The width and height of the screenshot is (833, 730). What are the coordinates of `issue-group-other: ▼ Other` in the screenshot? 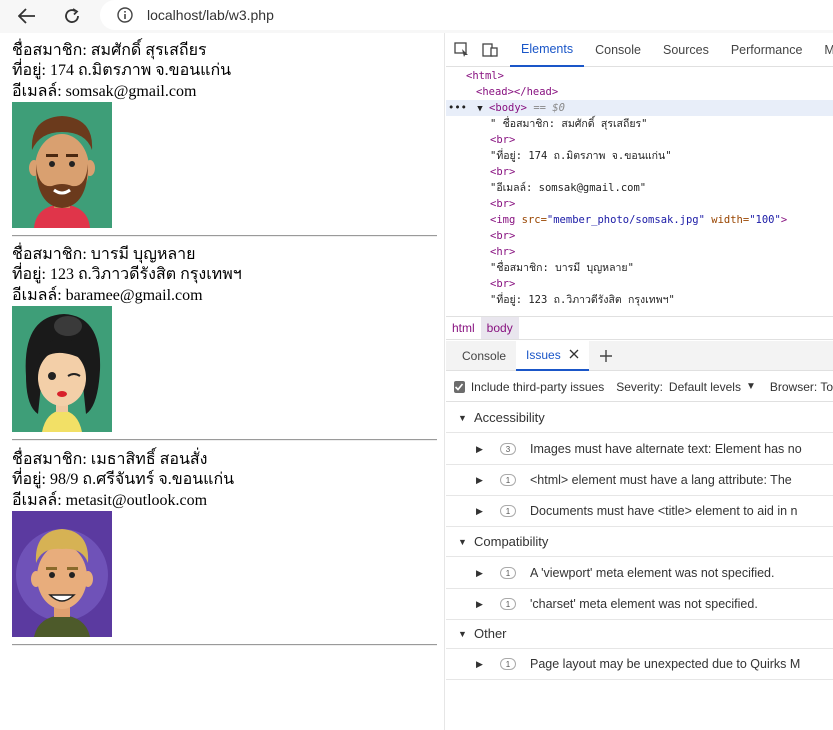 It's located at (639, 634).